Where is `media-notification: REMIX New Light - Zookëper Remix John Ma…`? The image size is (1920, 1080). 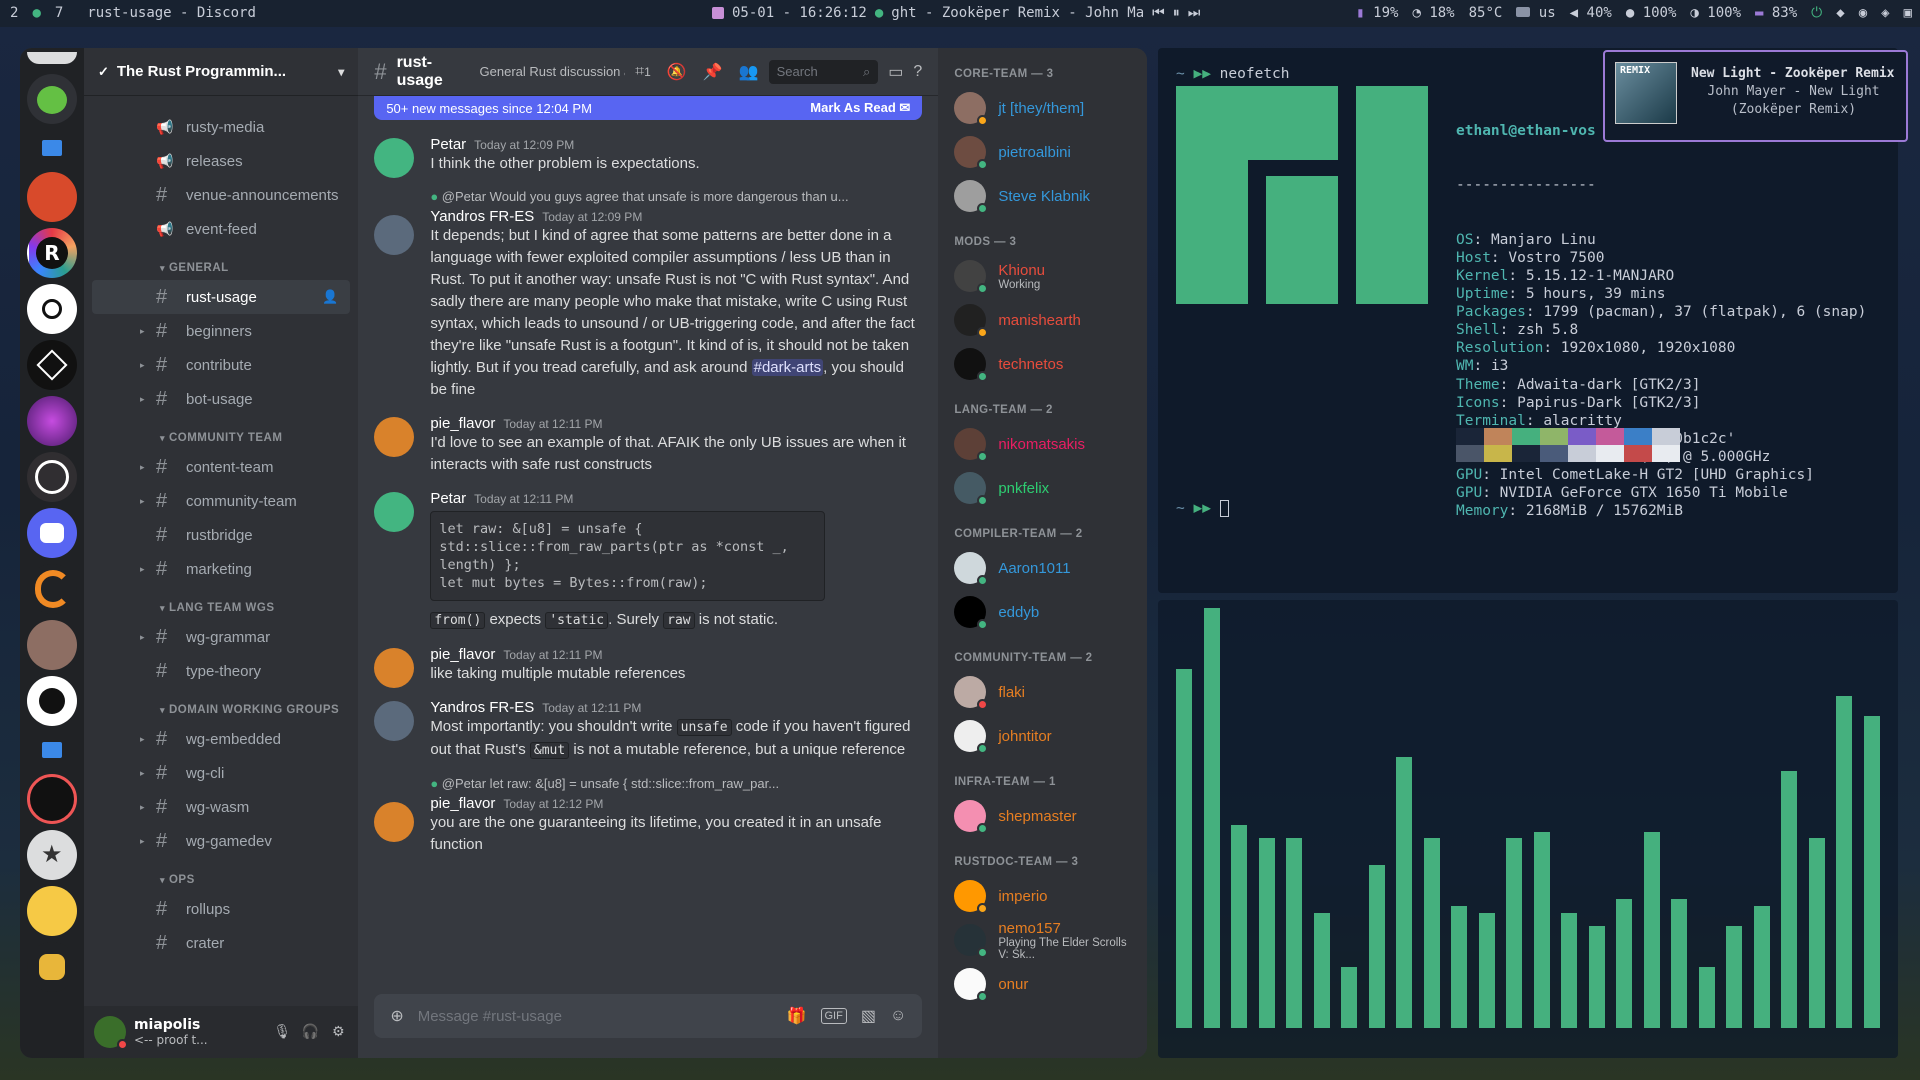
media-notification: REMIX New Light - Zookëper Remix John Ma… is located at coordinates (1755, 96).